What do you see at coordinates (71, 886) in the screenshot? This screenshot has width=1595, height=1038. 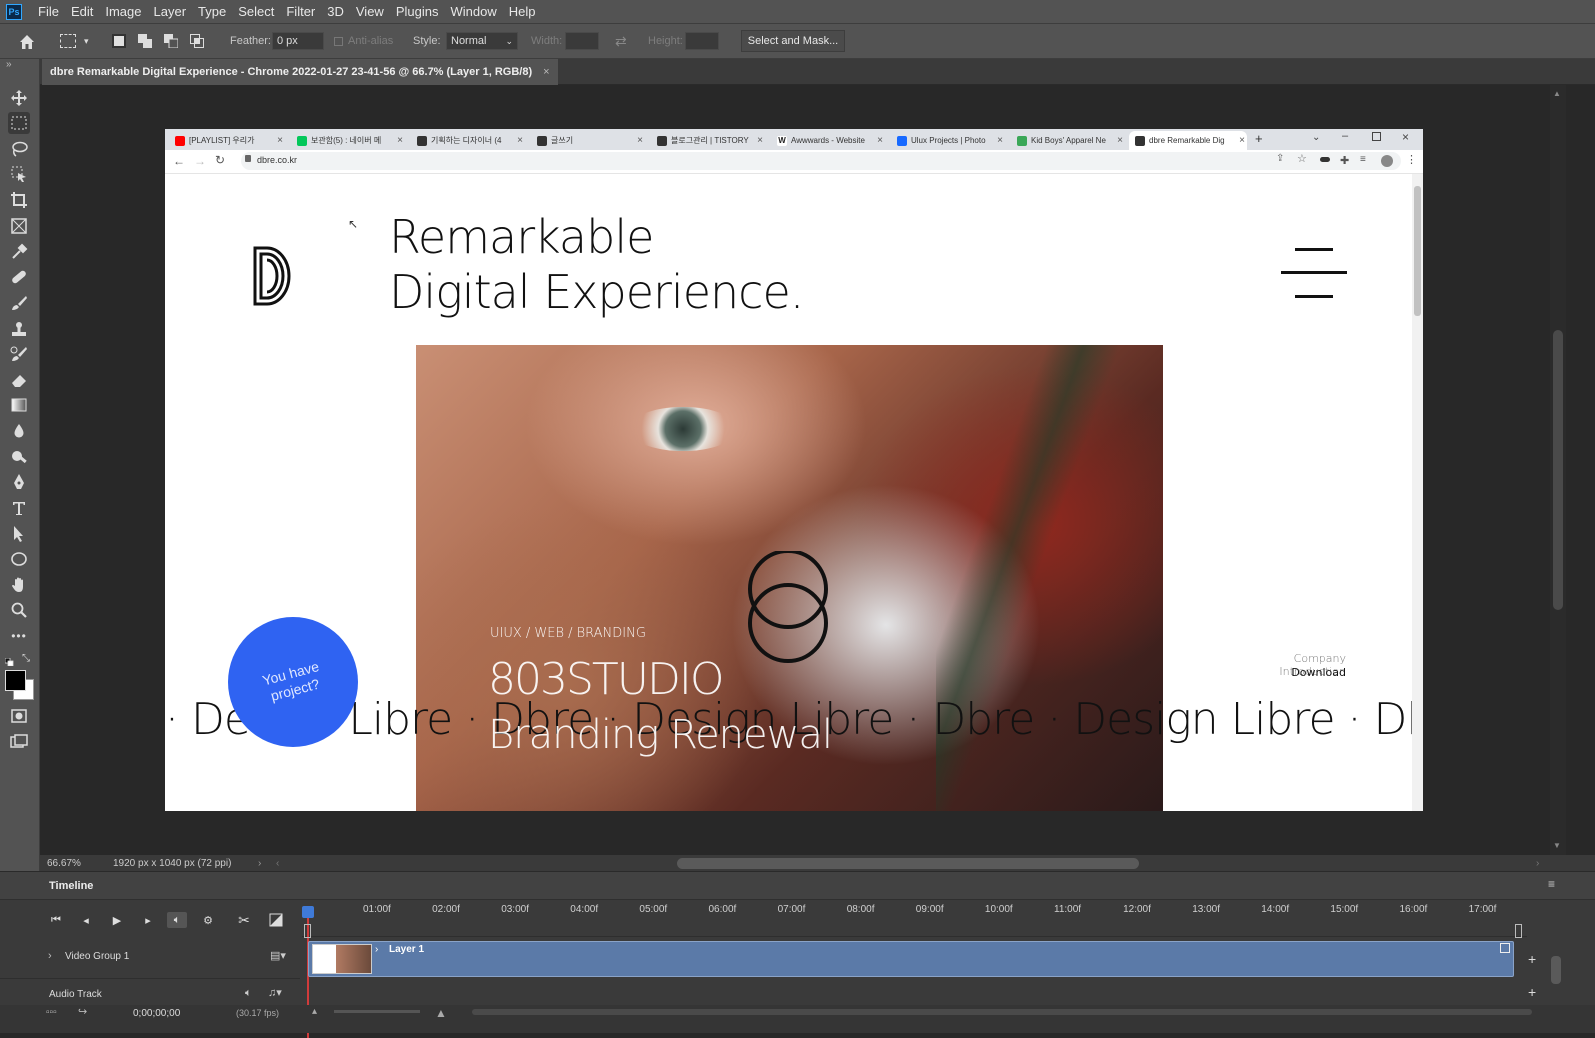 I see `timeline-title: Timeline` at bounding box center [71, 886].